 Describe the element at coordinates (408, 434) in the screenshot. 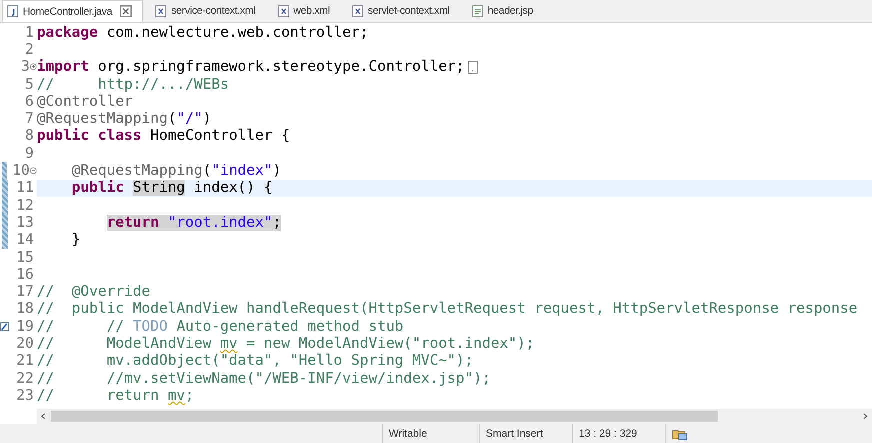

I see `status-text: Writable` at that location.